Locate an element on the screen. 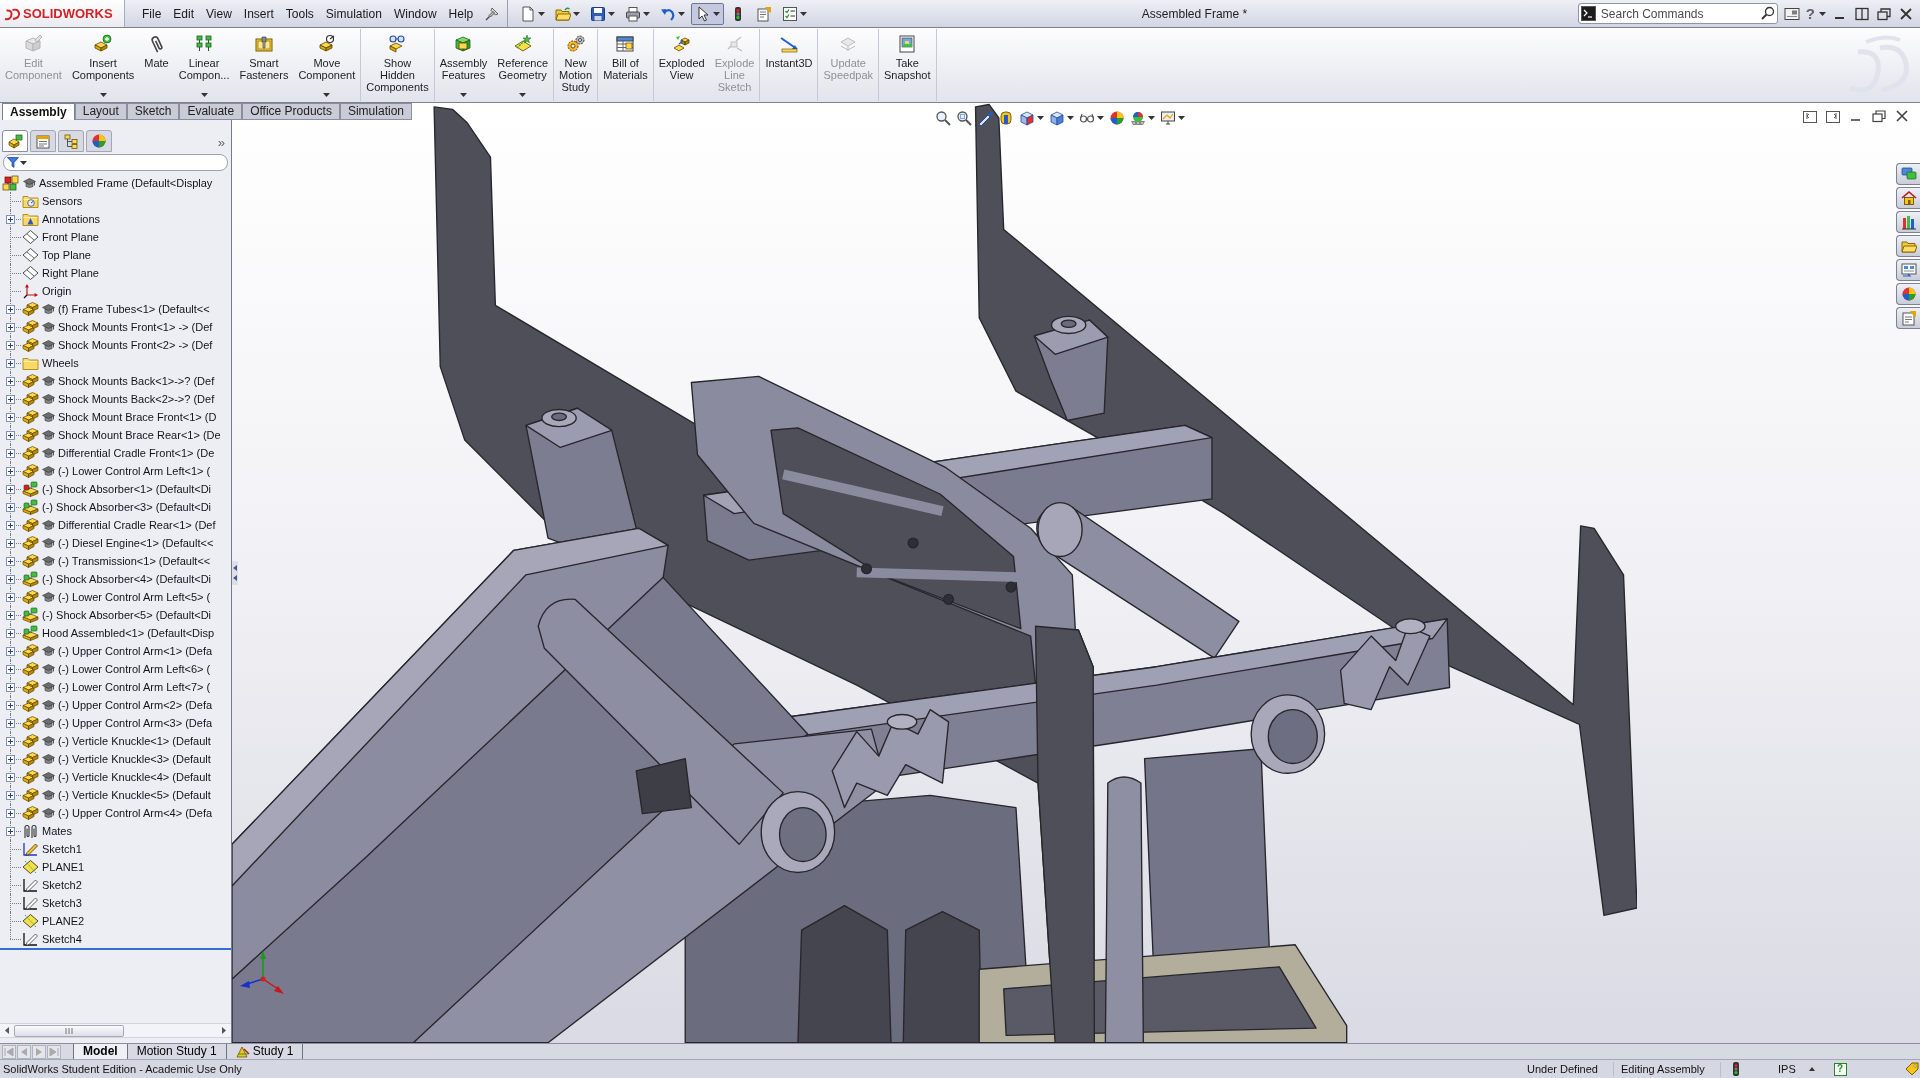 Image resolution: width=1920 pixels, height=1078 pixels. expand-panel-button: » is located at coordinates (221, 142).